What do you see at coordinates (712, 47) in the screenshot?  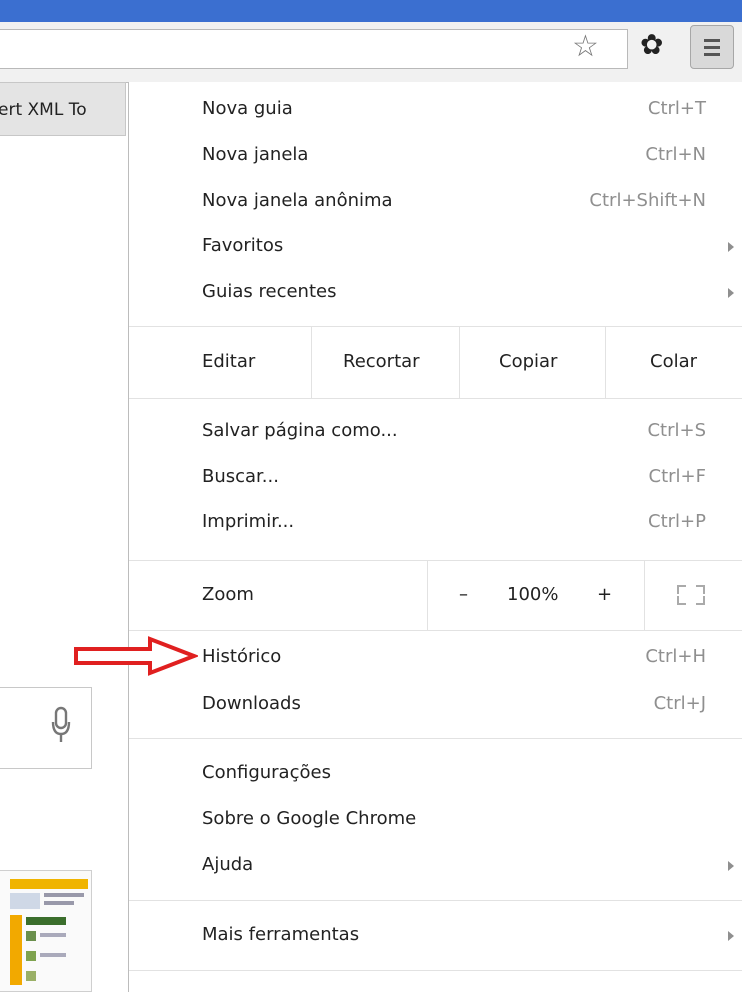 I see `chrome-menu-button` at bounding box center [712, 47].